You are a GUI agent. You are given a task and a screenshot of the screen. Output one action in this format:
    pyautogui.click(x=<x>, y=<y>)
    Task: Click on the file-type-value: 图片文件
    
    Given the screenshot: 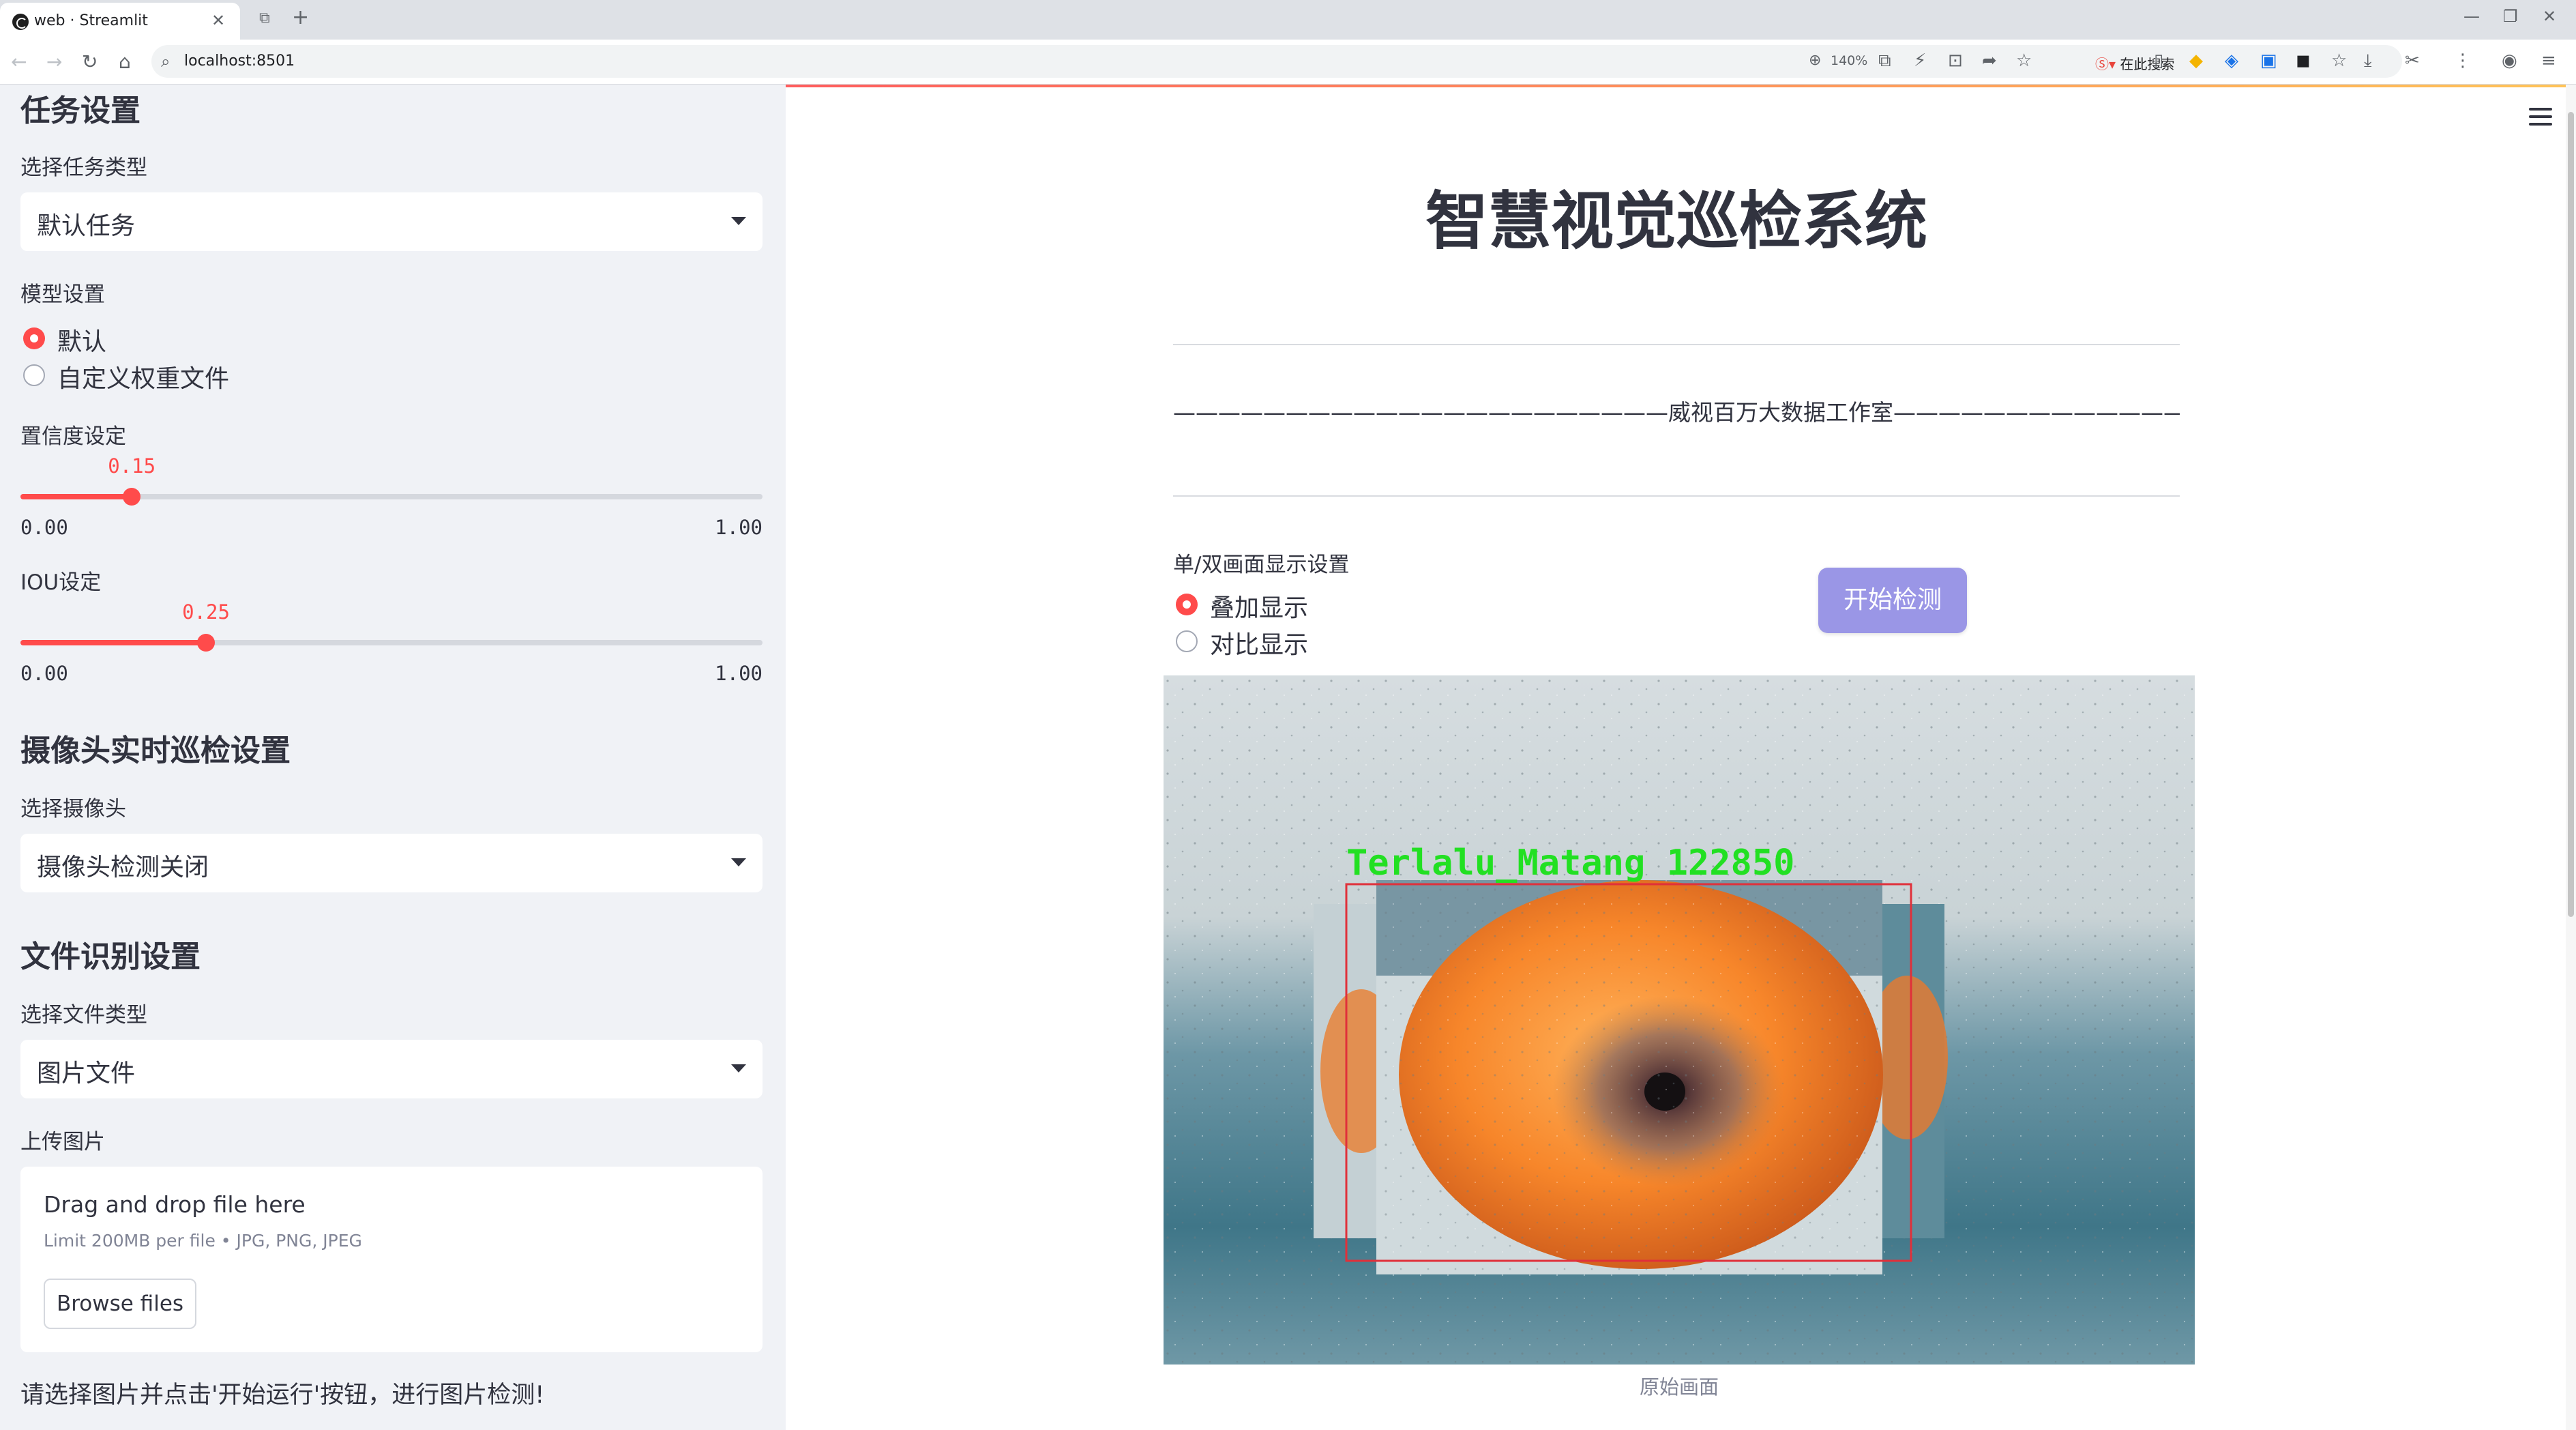 What is the action you would take?
    pyautogui.click(x=86, y=1074)
    